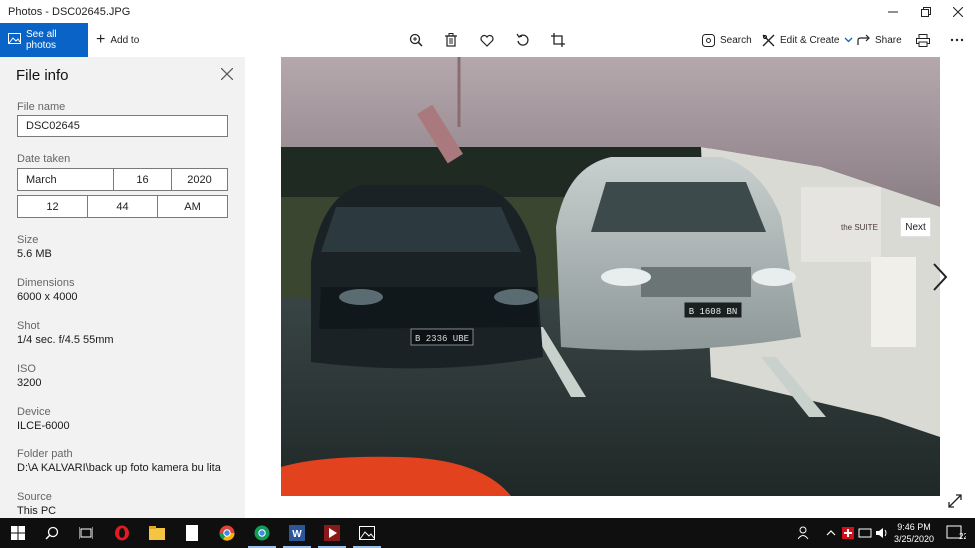 Image resolution: width=975 pixels, height=548 pixels. Describe the element at coordinates (262, 535) in the screenshot. I see `chrome-alt-app` at that location.